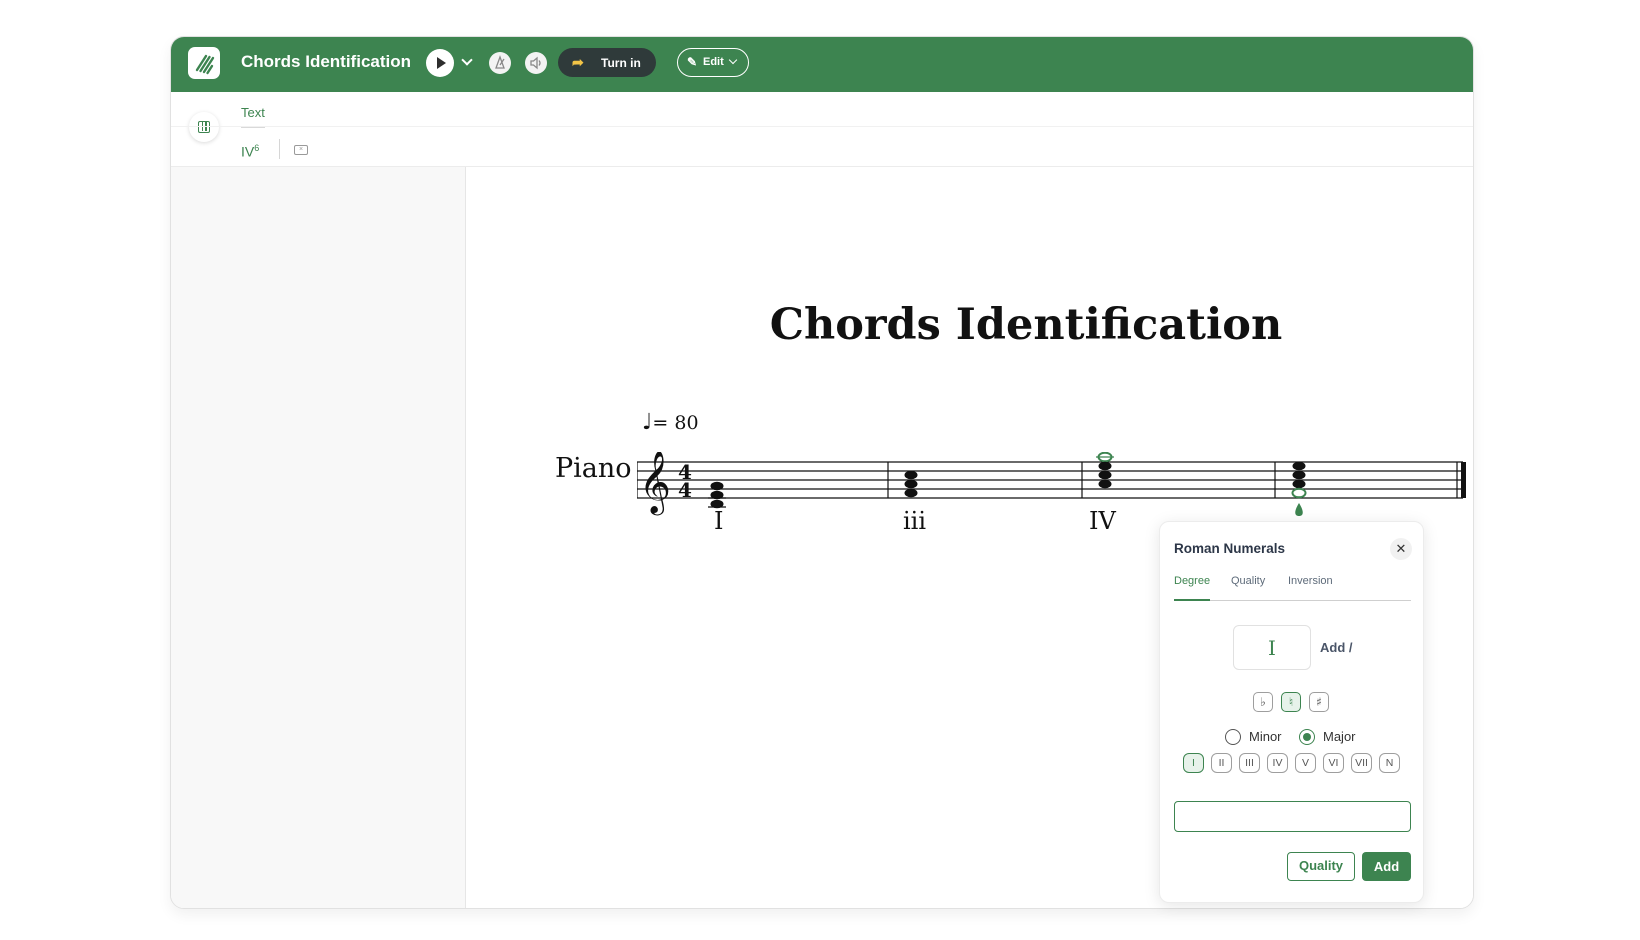 This screenshot has width=1640, height=940. What do you see at coordinates (204, 63) in the screenshot?
I see `app-logo-icon` at bounding box center [204, 63].